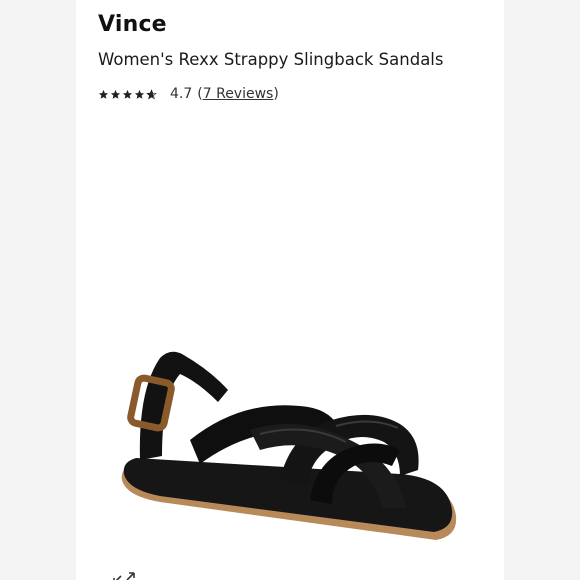  Describe the element at coordinates (132, 24) in the screenshot. I see `brand-name: Vince` at that location.